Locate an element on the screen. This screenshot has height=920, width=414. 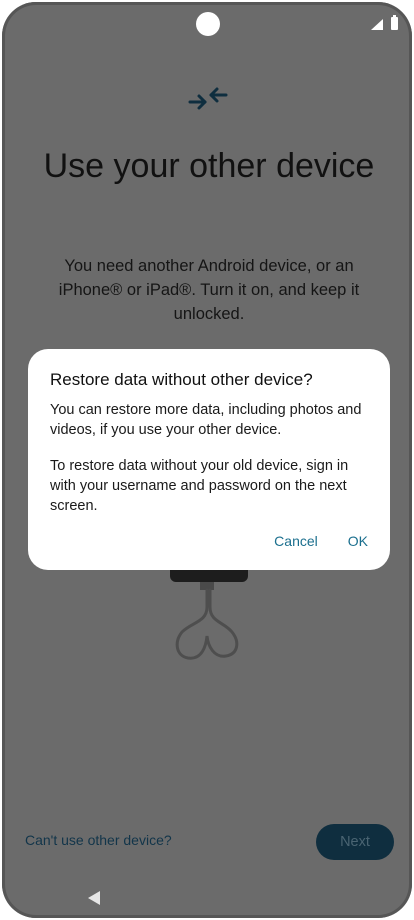
cancel-button: Cancel is located at coordinates (296, 541).